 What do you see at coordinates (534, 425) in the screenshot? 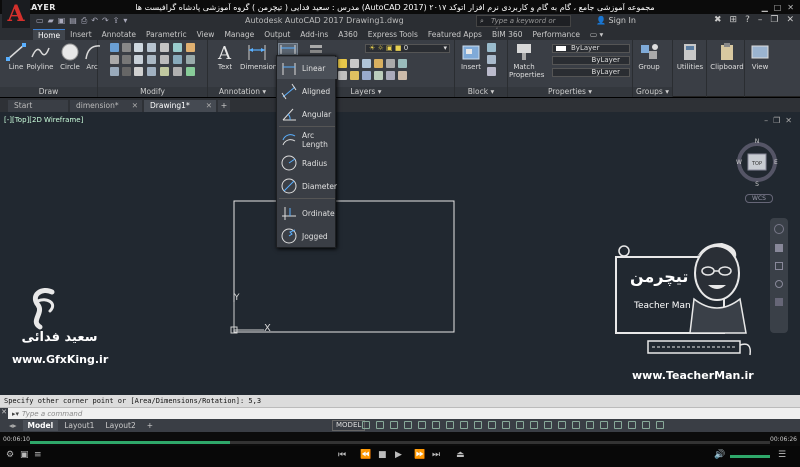
I see `annotation-scale-icon` at bounding box center [534, 425].